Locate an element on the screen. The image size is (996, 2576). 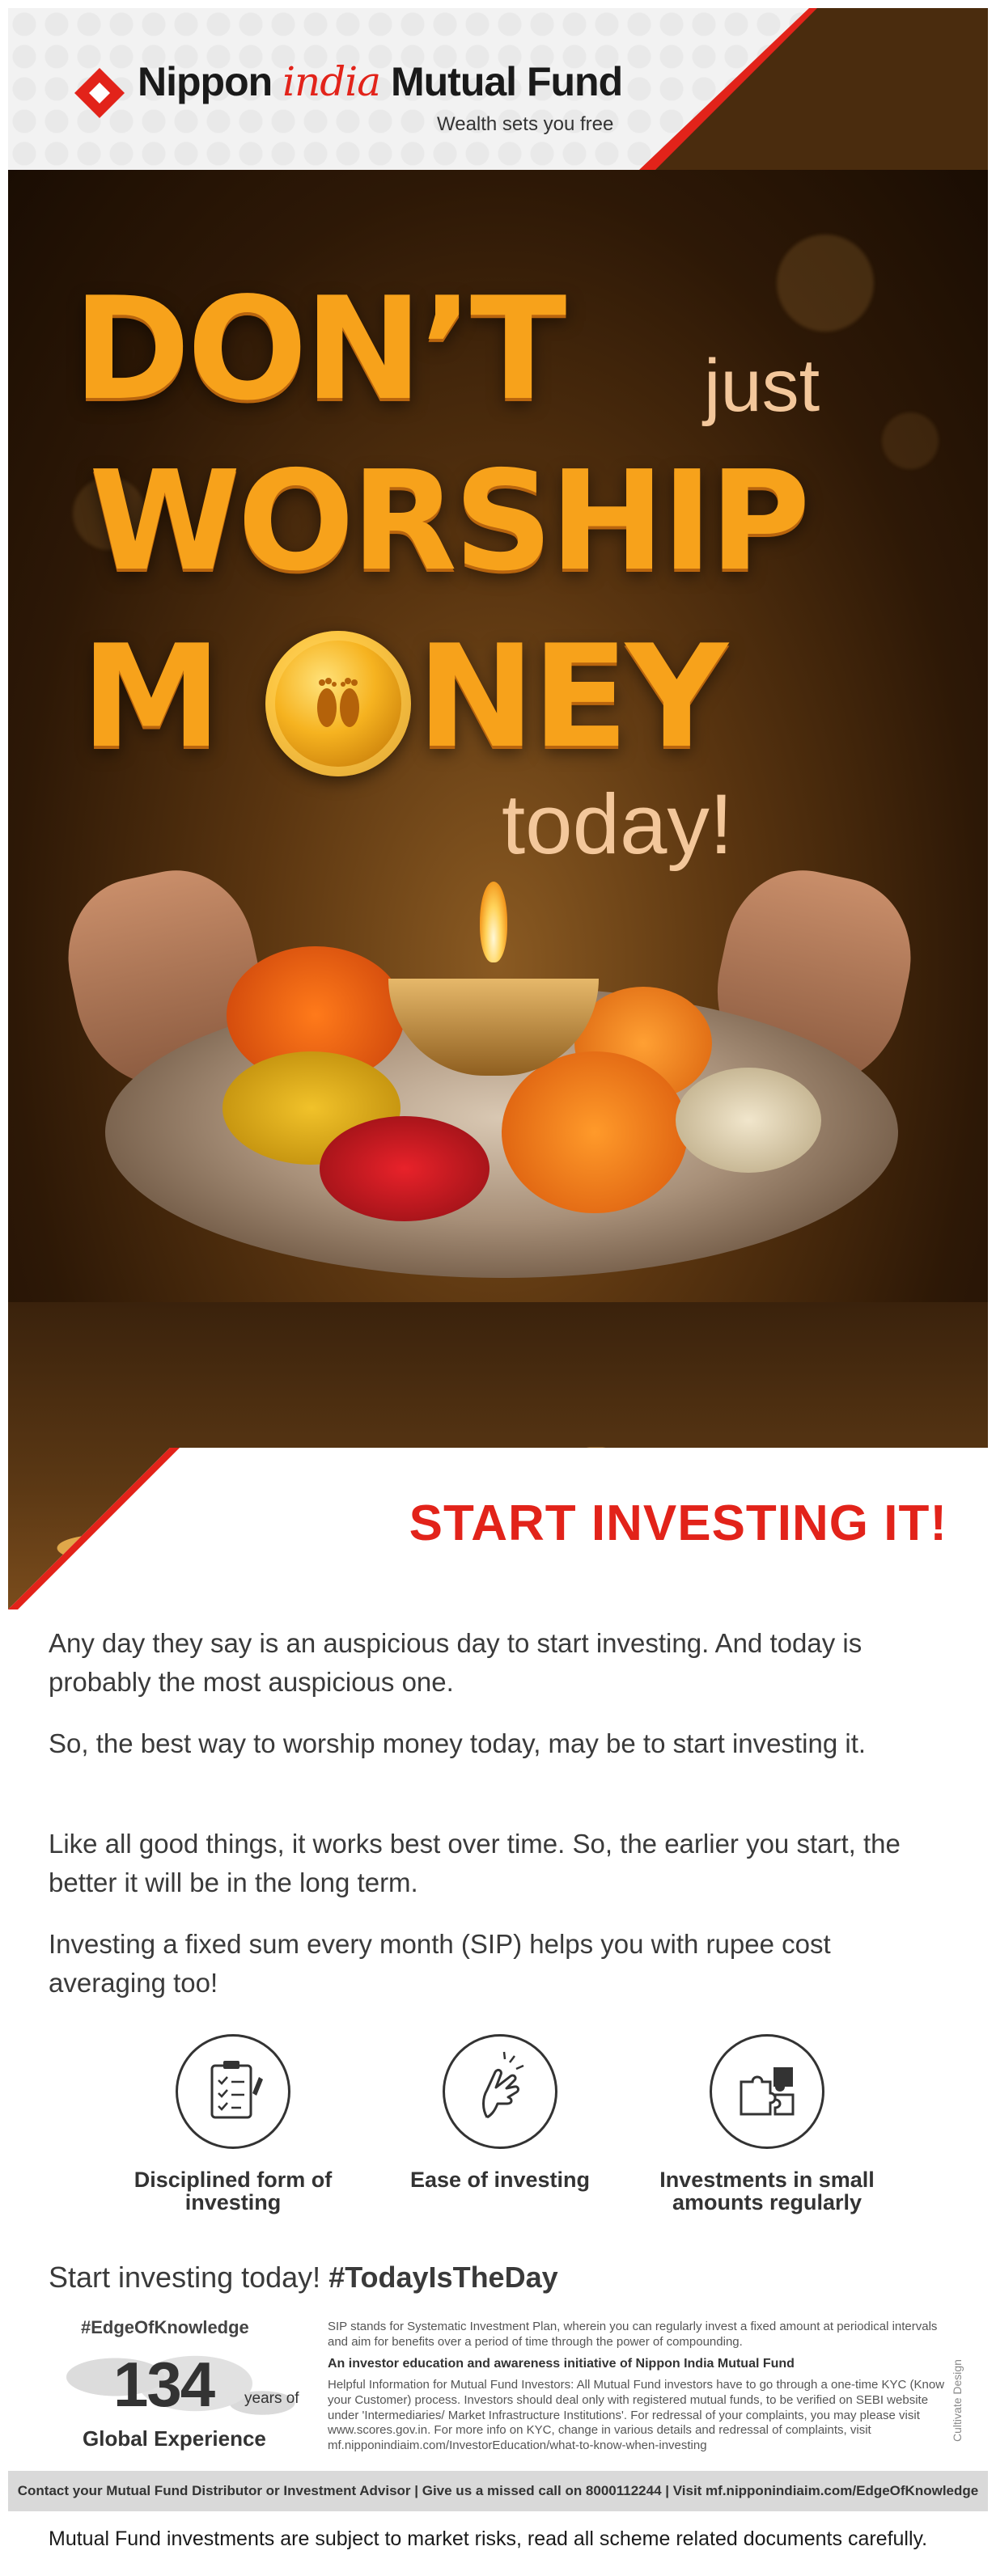
brand-nippon: Nippon is located at coordinates (210, 81).